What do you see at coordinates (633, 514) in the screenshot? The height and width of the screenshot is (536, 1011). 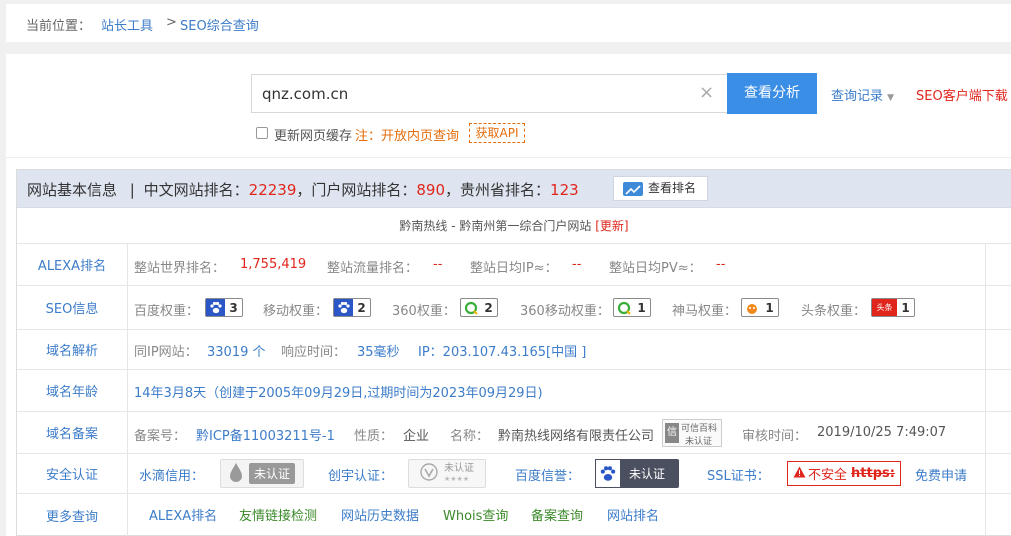 I see `more-link-site-rank: 网站排名` at bounding box center [633, 514].